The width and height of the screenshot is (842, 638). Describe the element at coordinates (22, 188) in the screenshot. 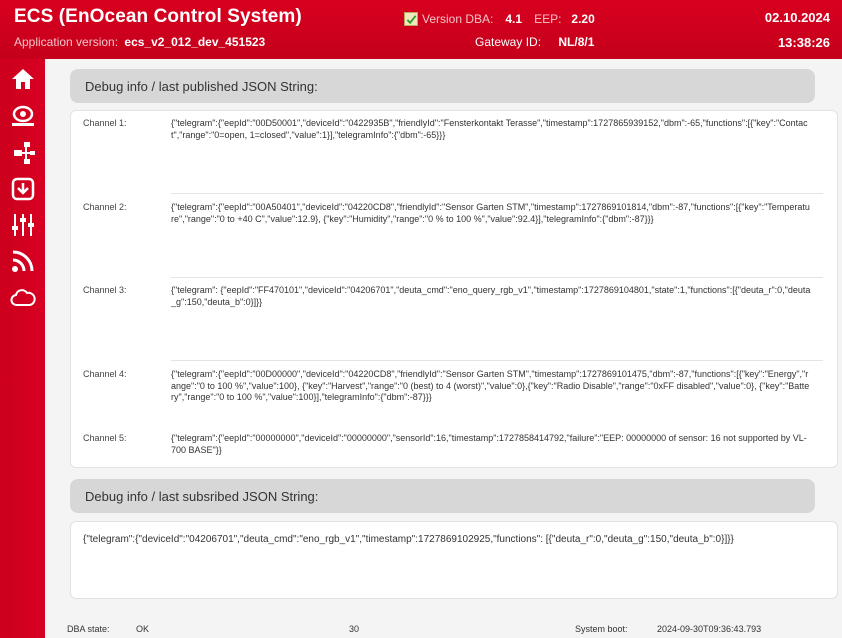

I see `download-icon` at that location.